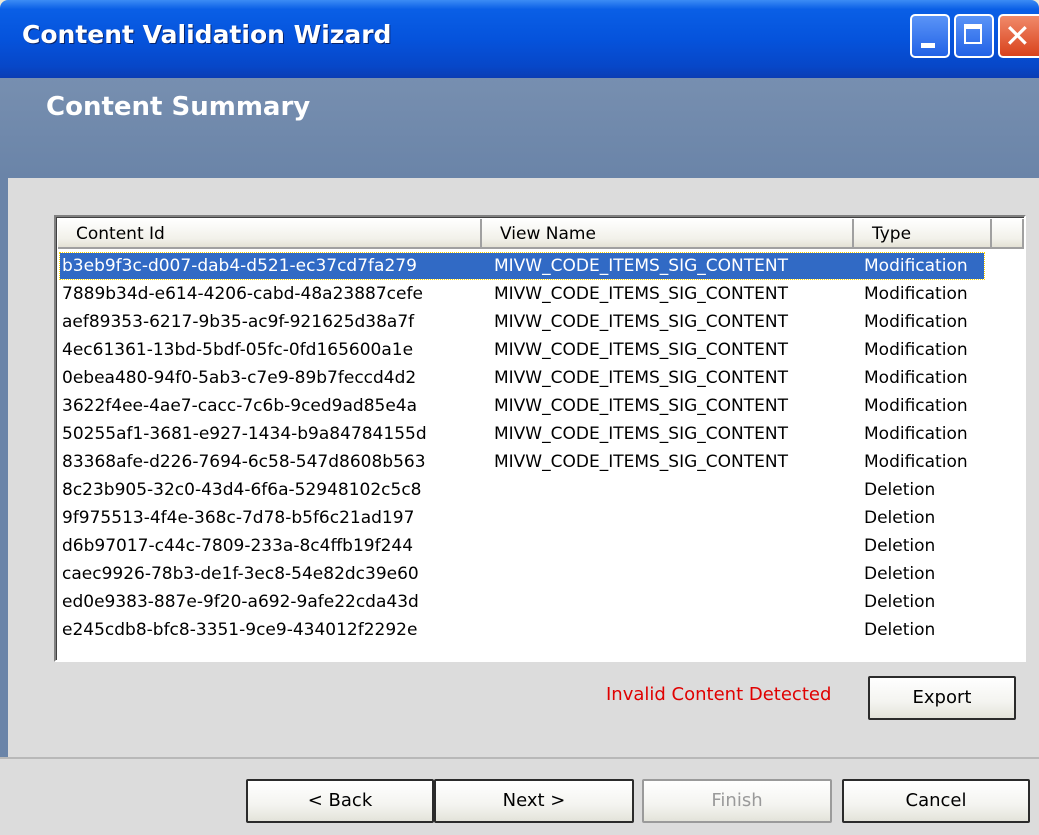 This screenshot has width=1039, height=835. I want to click on column-header-type: Type, so click(923, 234).